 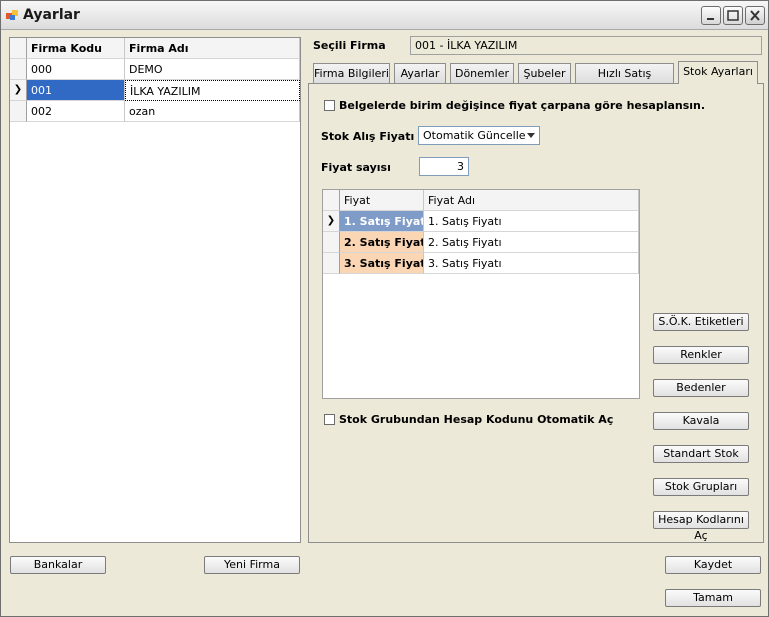 What do you see at coordinates (384, 15) in the screenshot?
I see `title-bar: Ayarlar` at bounding box center [384, 15].